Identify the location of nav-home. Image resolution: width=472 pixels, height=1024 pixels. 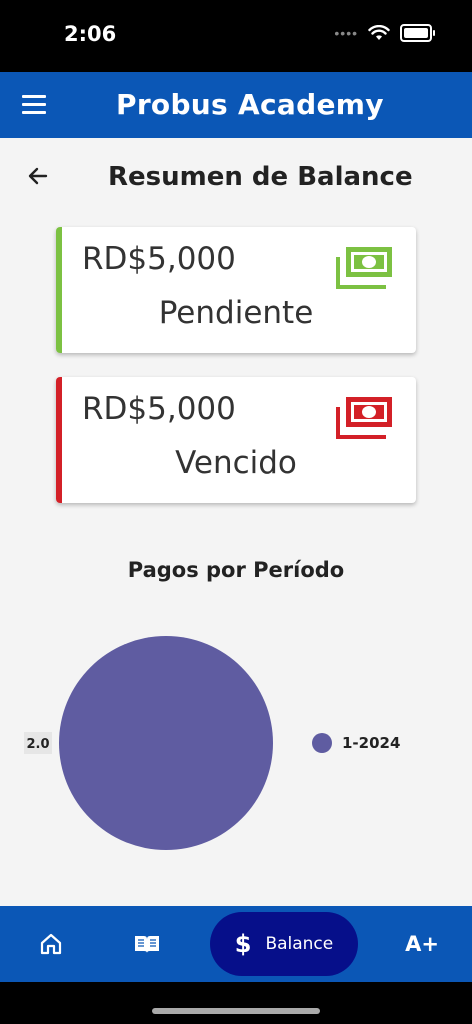
(51, 944).